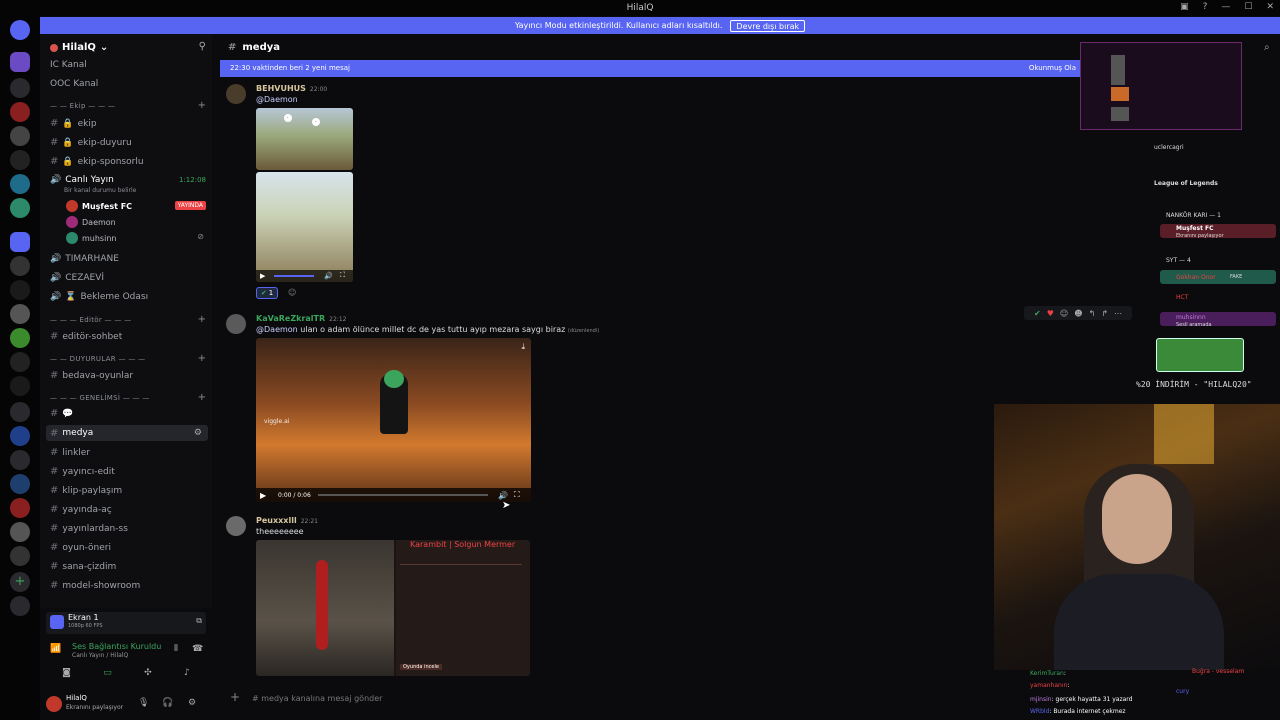 The width and height of the screenshot is (1280, 720). Describe the element at coordinates (126, 623) in the screenshot. I see `screen-share-panel: Ekran 1 1080p 60 FPS ⧉` at that location.